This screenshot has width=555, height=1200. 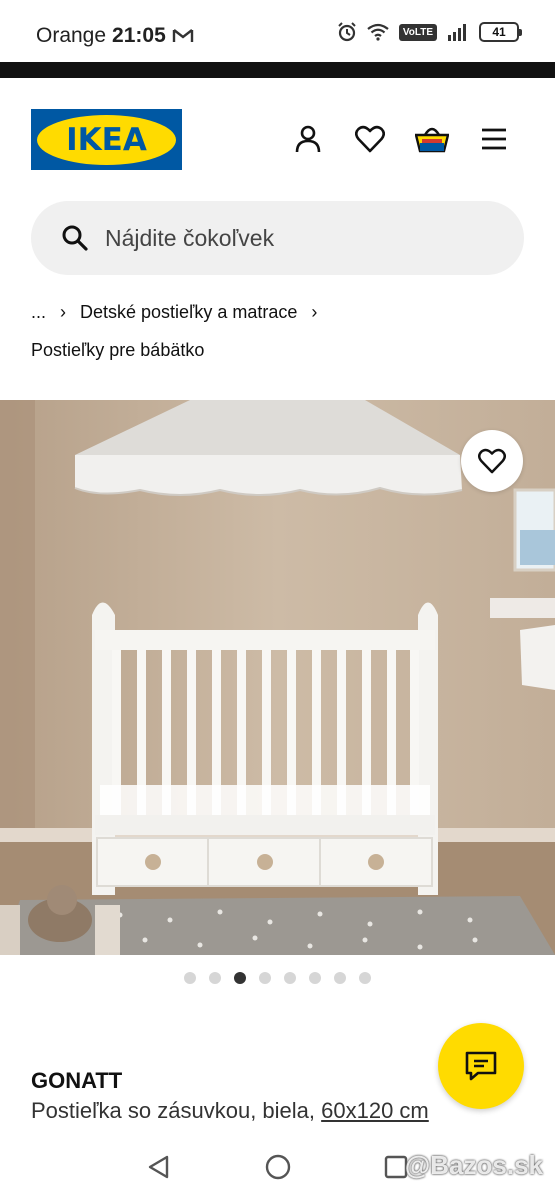 What do you see at coordinates (278, 1167) in the screenshot?
I see `home-icon` at bounding box center [278, 1167].